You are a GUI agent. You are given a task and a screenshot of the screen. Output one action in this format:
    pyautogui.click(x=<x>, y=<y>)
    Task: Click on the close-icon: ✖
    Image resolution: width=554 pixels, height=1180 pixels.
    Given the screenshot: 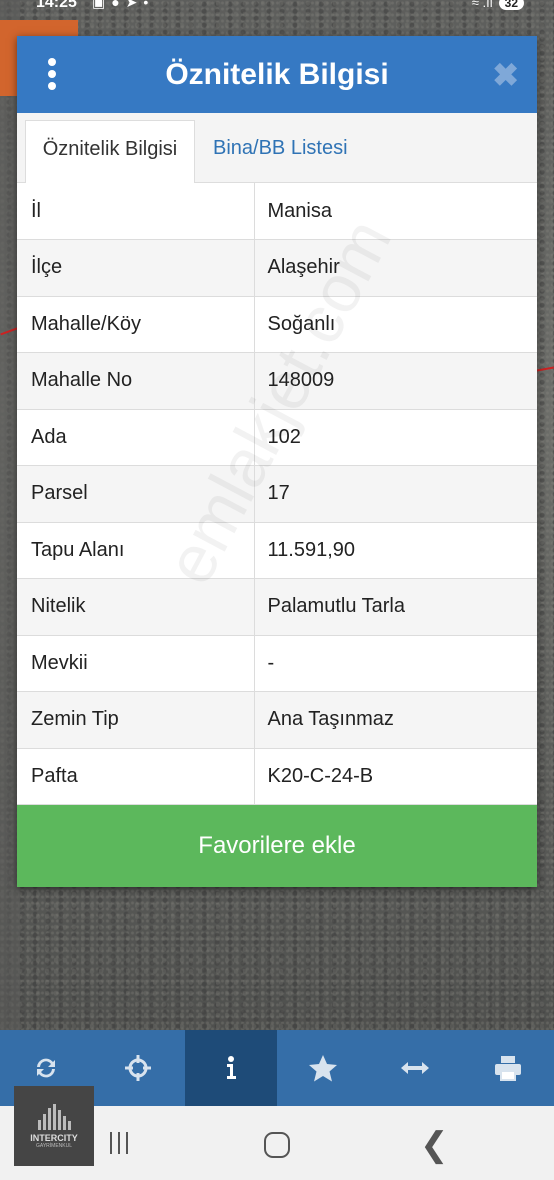 What is the action you would take?
    pyautogui.click(x=505, y=75)
    